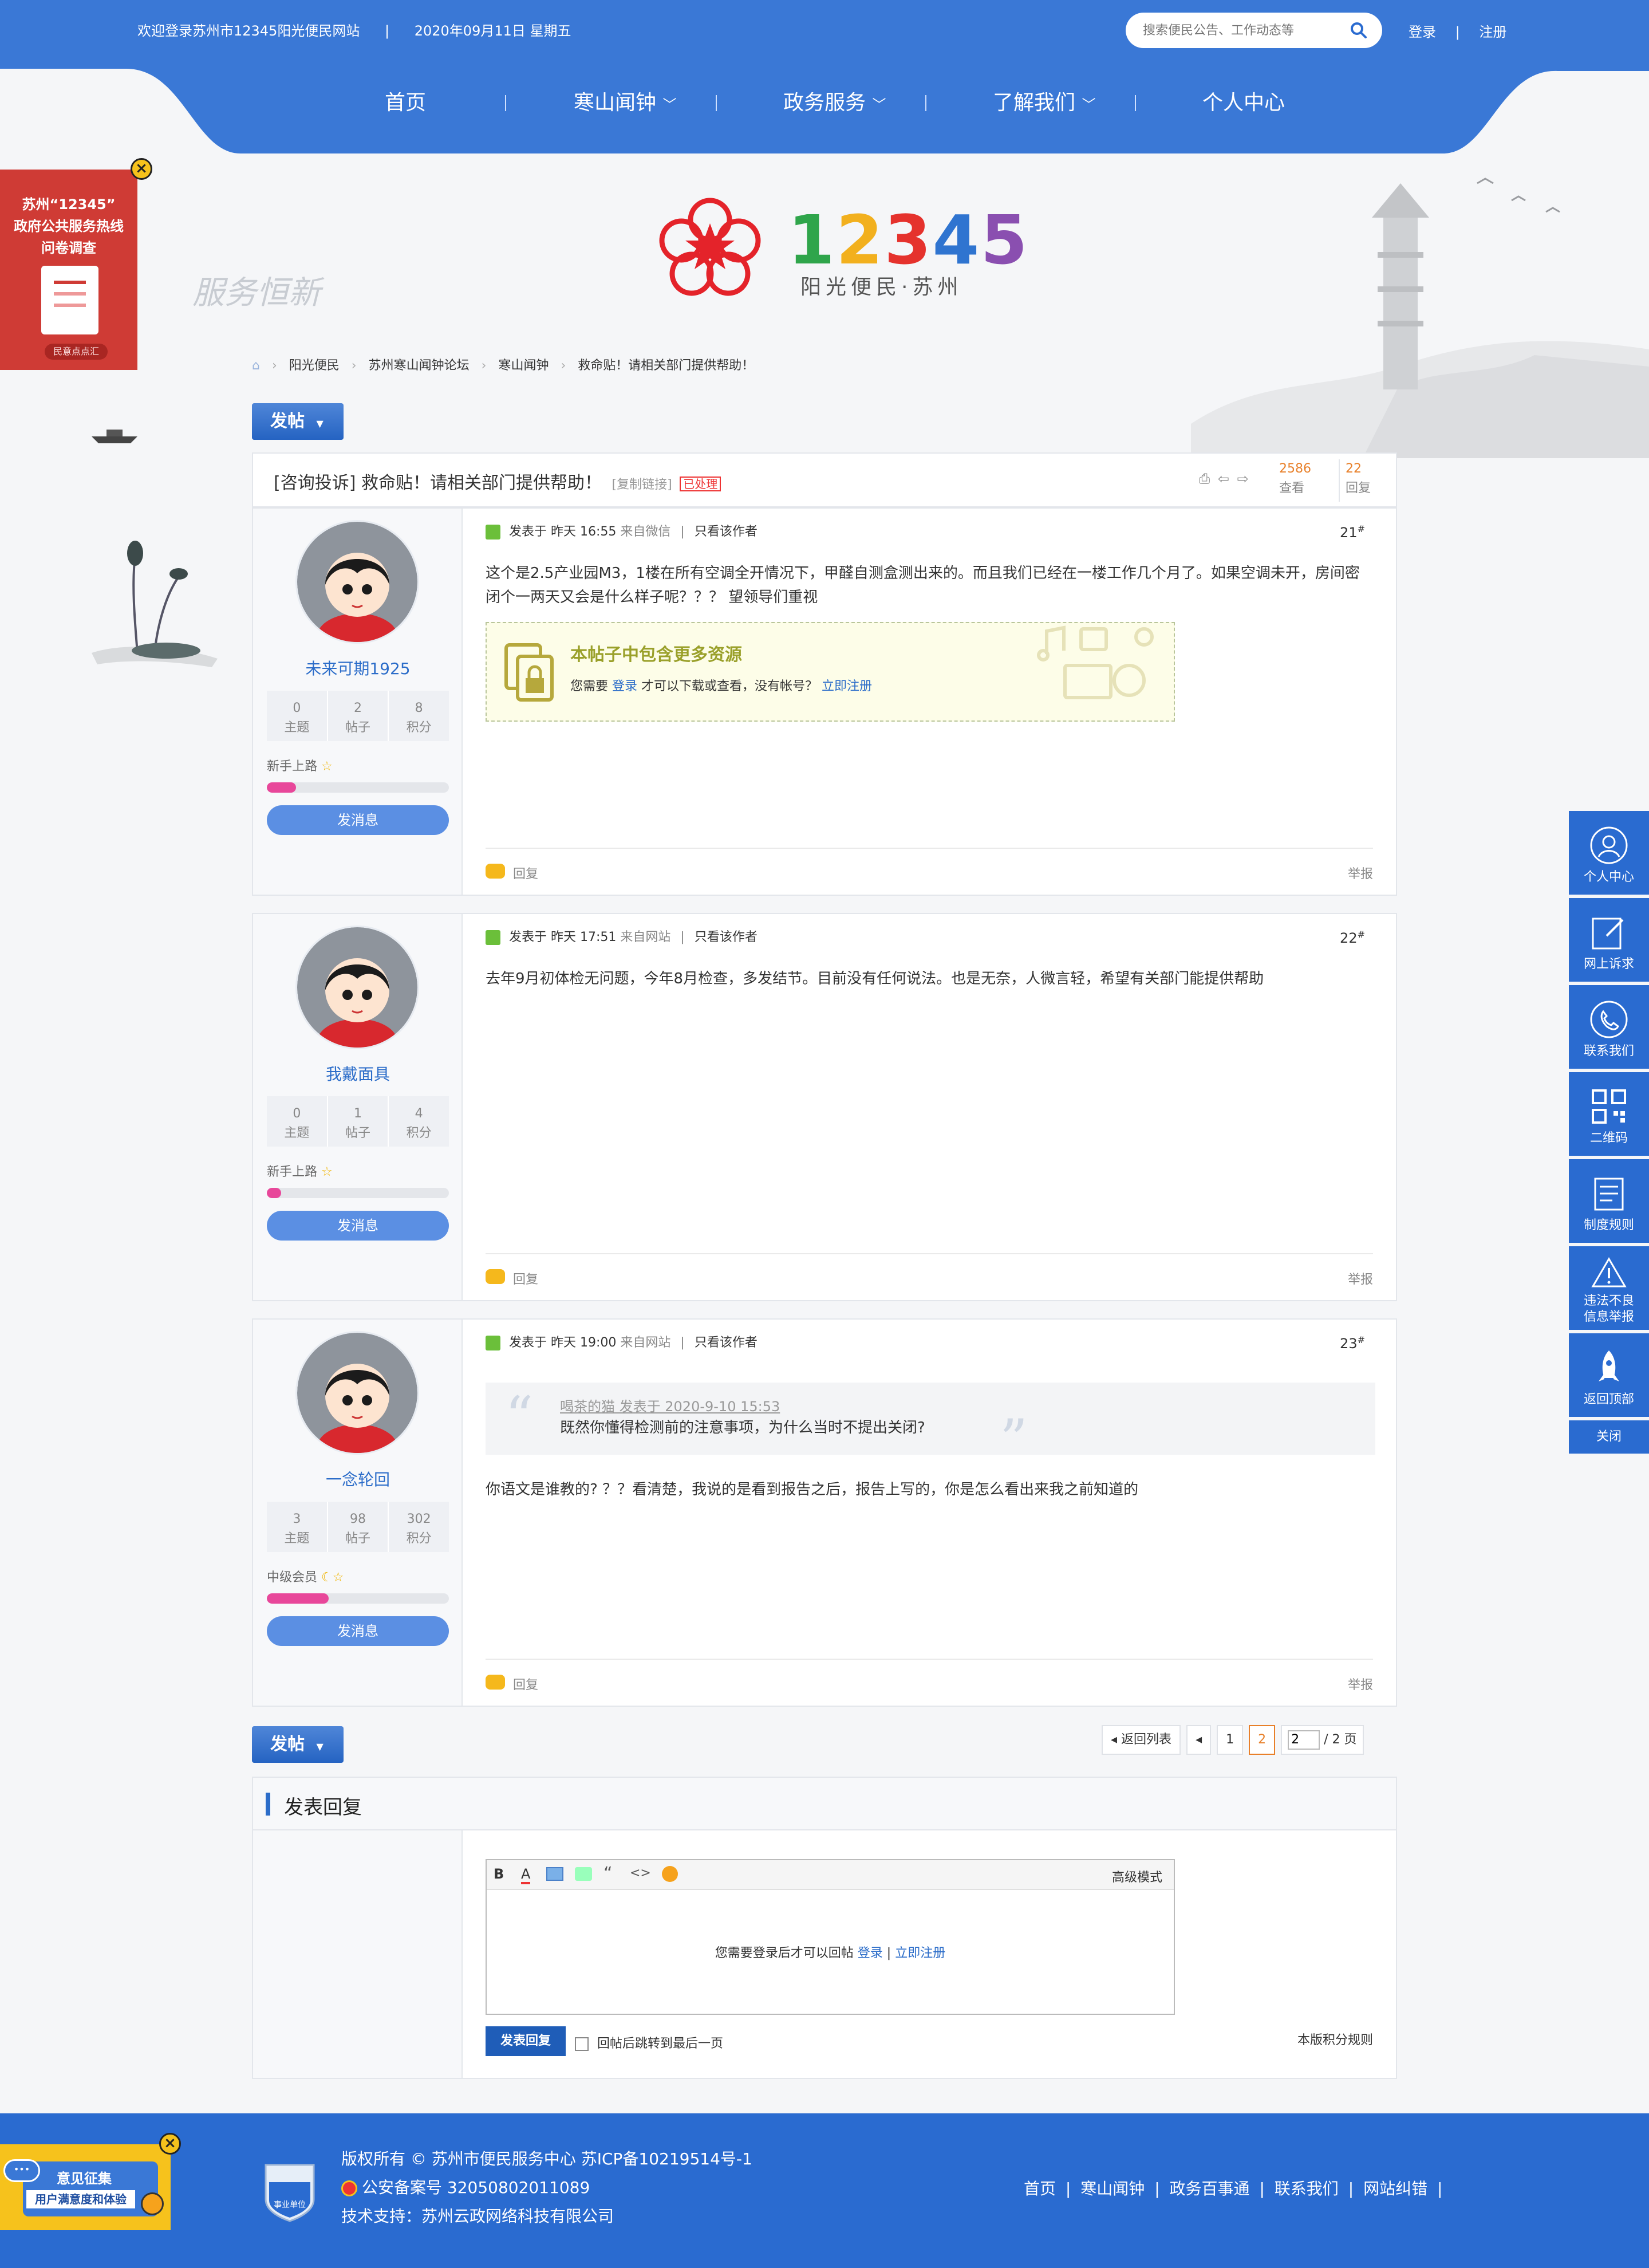 The height and width of the screenshot is (2268, 1649). What do you see at coordinates (297, 1527) in the screenshot?
I see `stat-threads: 3 主题` at bounding box center [297, 1527].